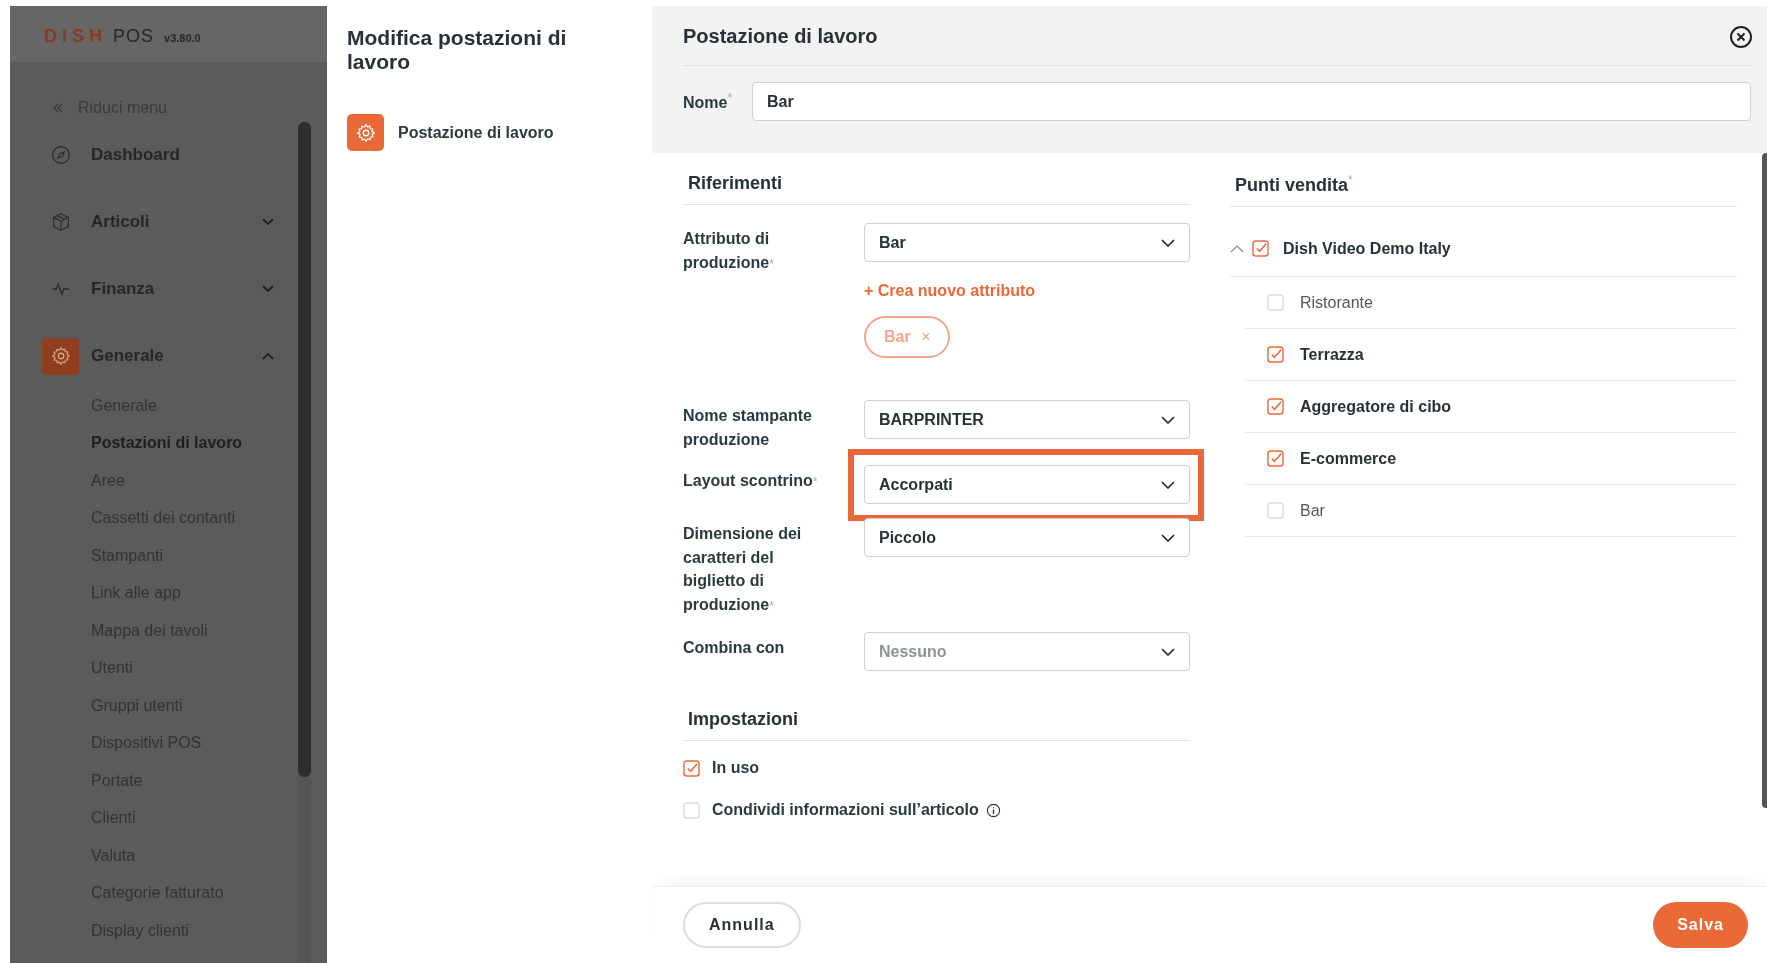 The height and width of the screenshot is (963, 1767). Describe the element at coordinates (1251, 101) in the screenshot. I see `name-input: Bar` at that location.